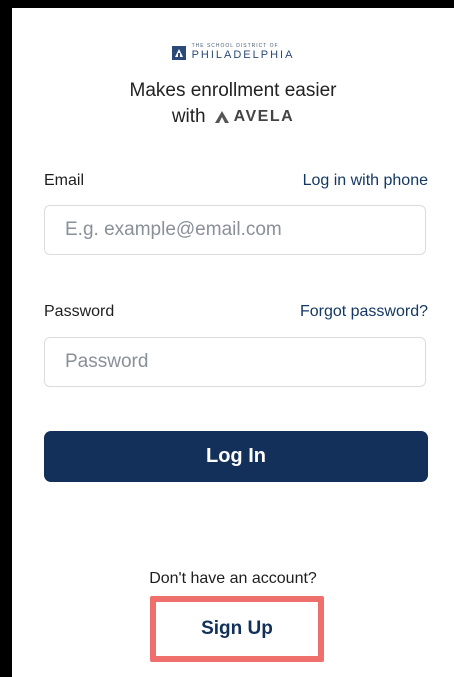  What do you see at coordinates (235, 230) in the screenshot?
I see `email-input` at bounding box center [235, 230].